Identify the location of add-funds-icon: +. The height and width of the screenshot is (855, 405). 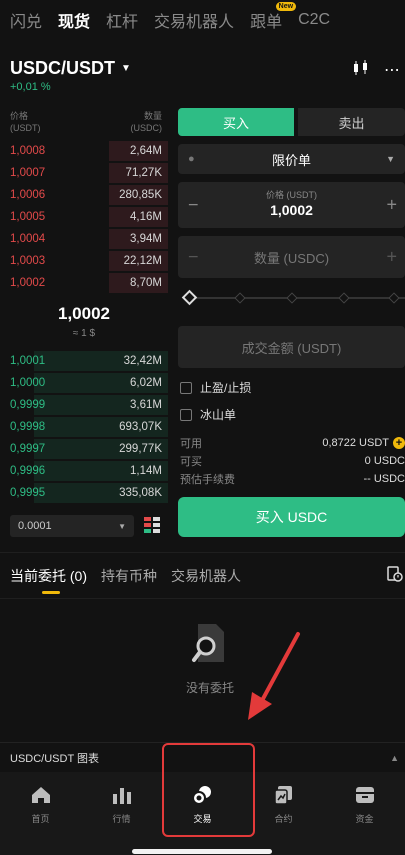
(399, 443).